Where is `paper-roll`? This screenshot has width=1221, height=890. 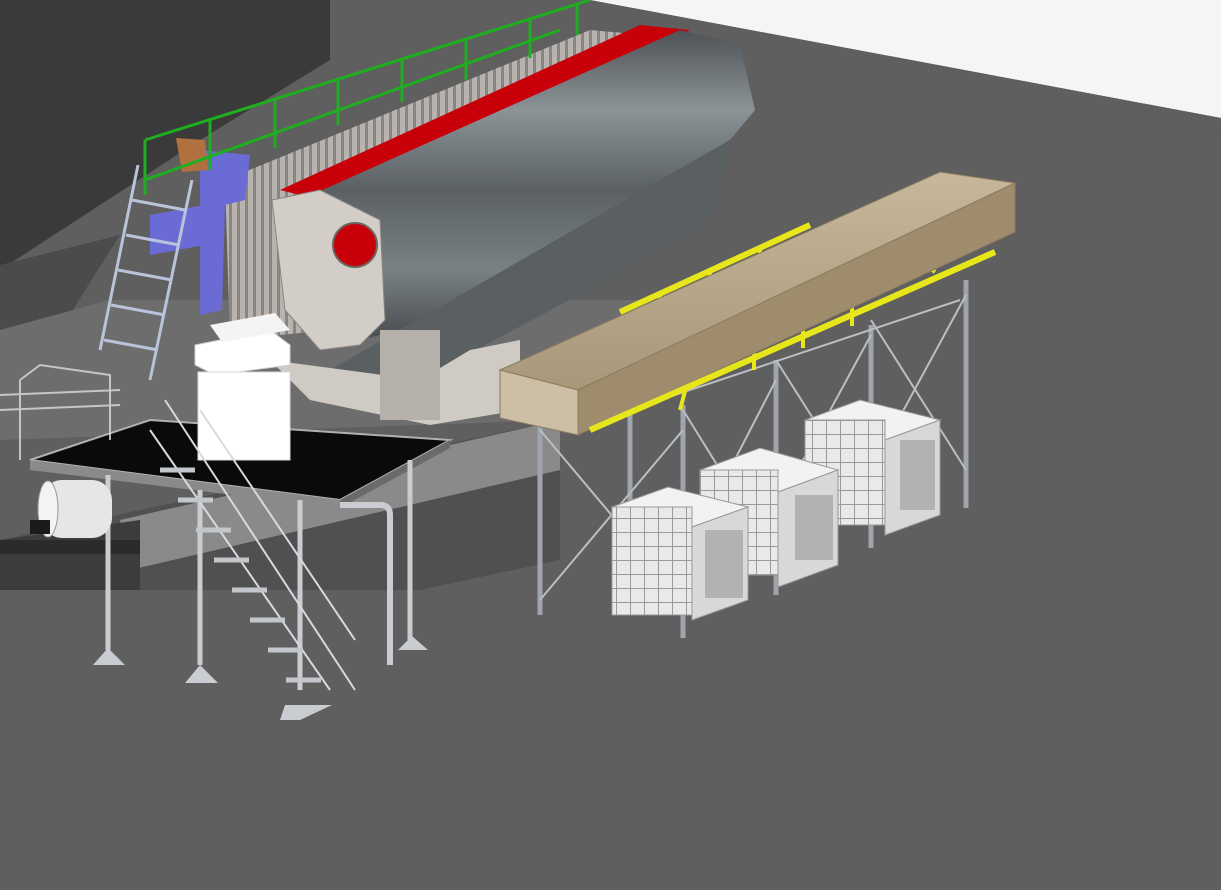
paper-roll is located at coordinates (71, 509).